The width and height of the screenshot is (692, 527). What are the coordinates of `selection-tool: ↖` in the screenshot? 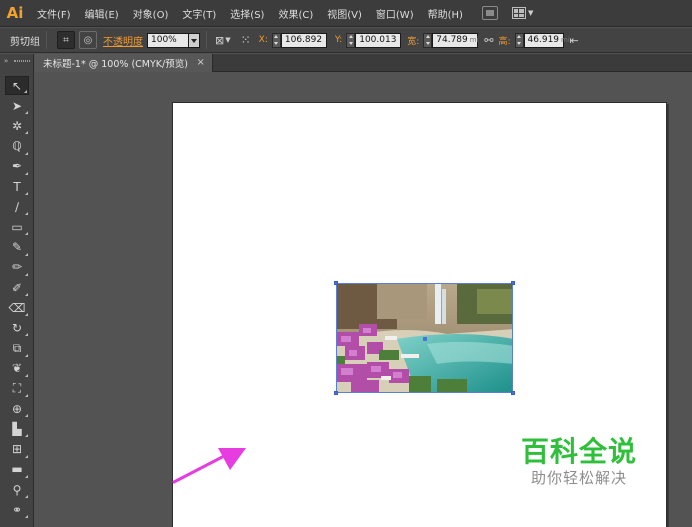 It's located at (17, 85).